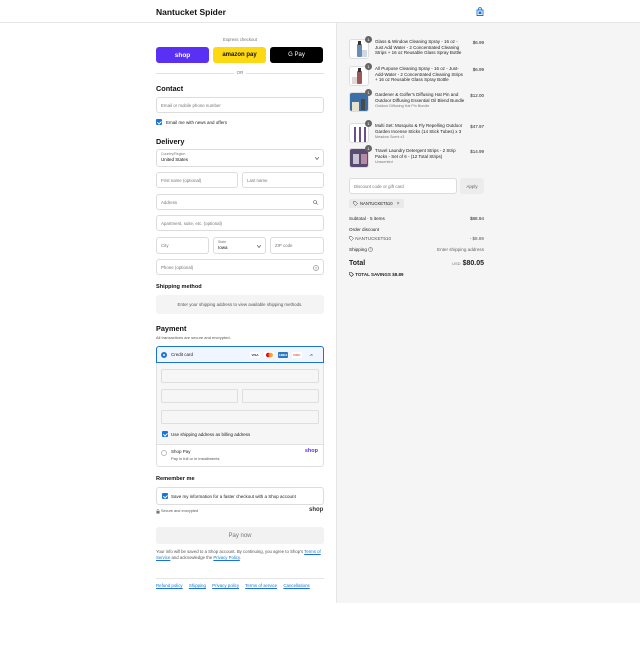  What do you see at coordinates (225, 585) in the screenshot?
I see `privacy-policy-footer-link: Privacy policy` at bounding box center [225, 585].